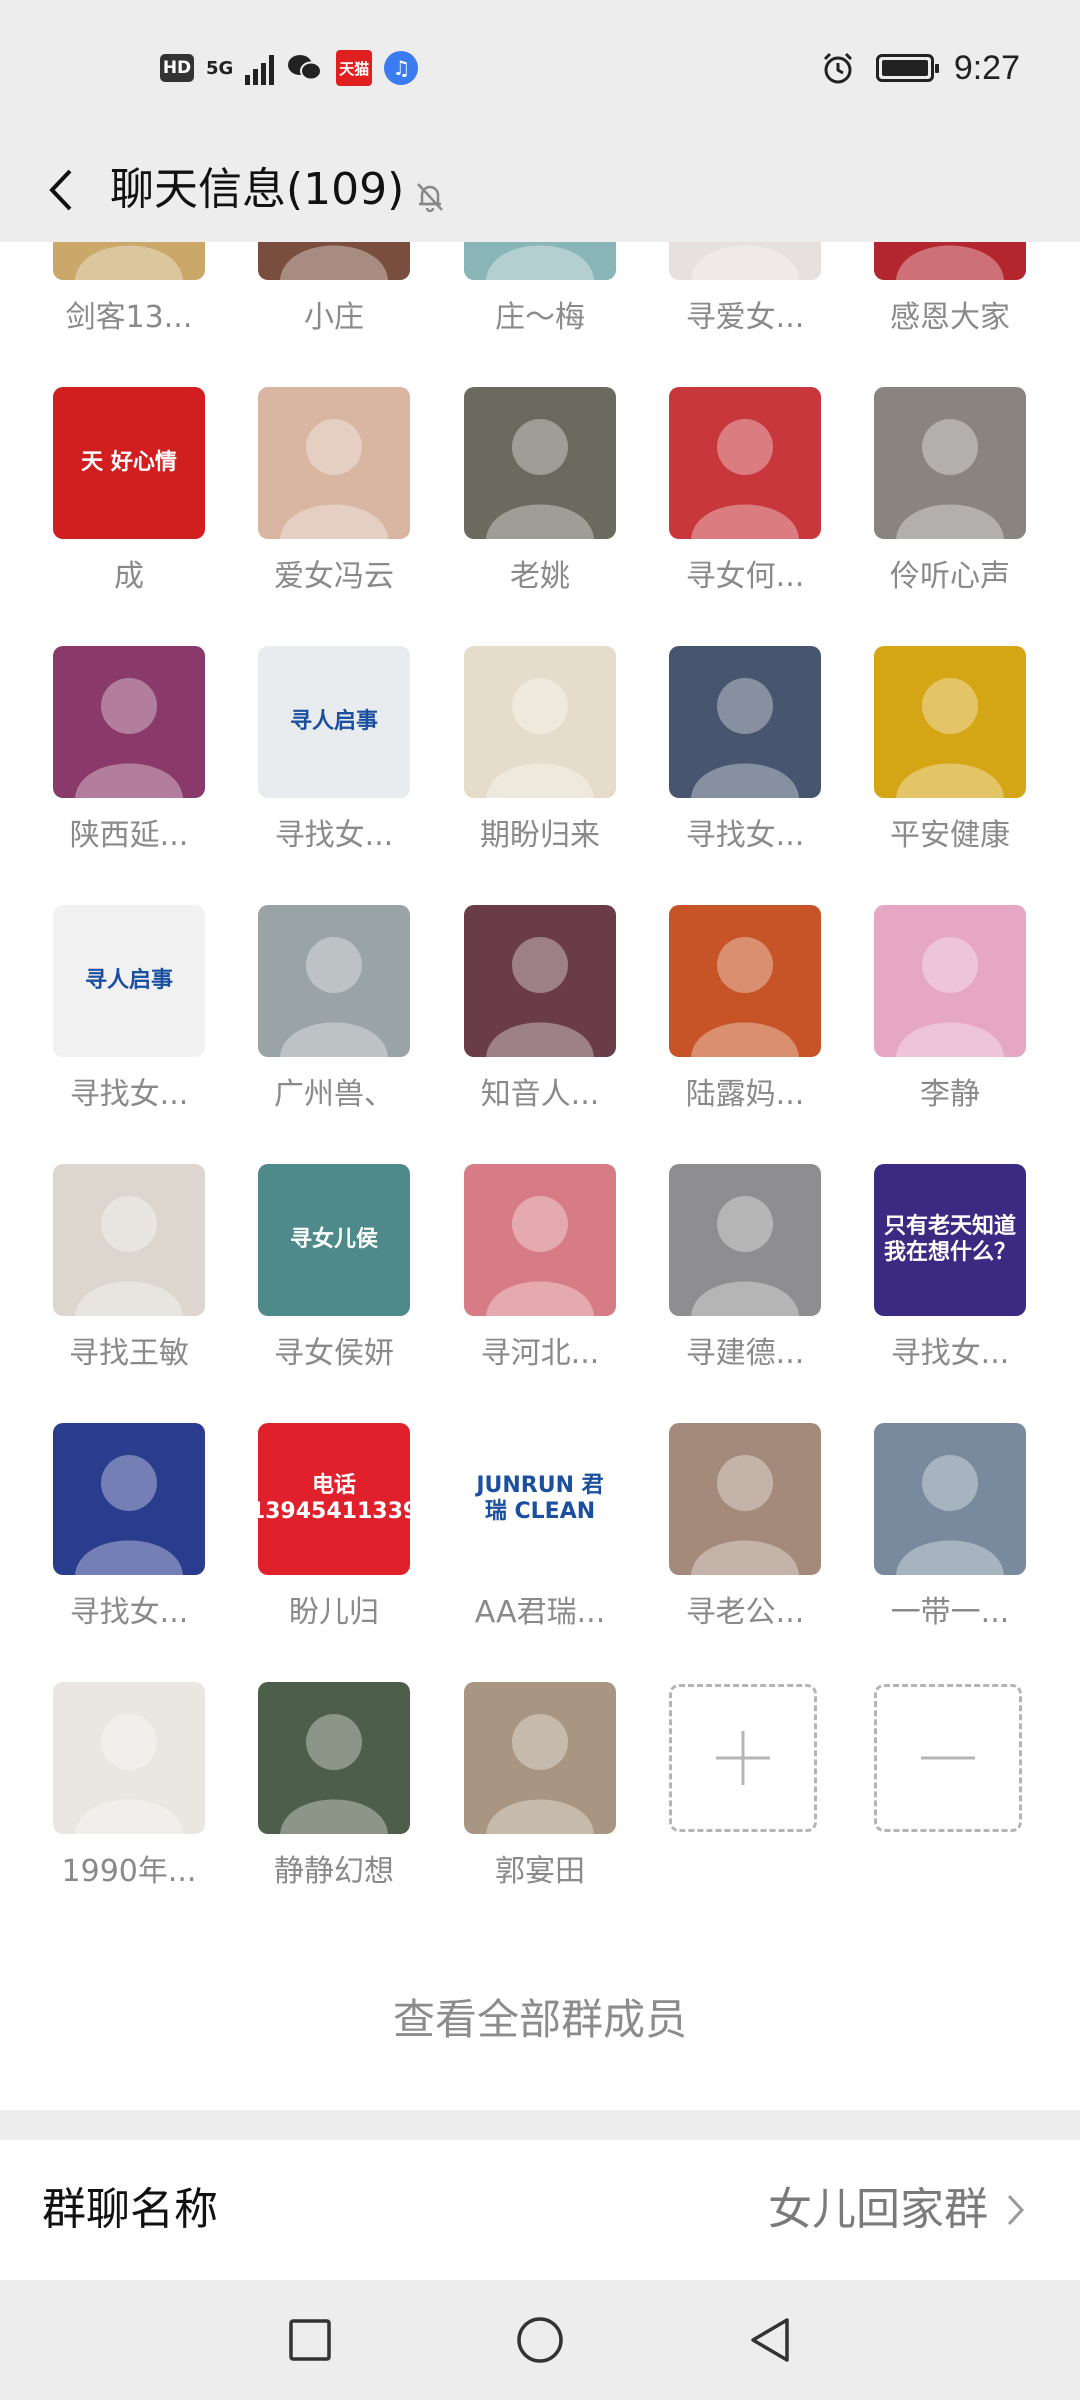  Describe the element at coordinates (129, 1267) in the screenshot. I see `member-item: 寻找王敏` at that location.